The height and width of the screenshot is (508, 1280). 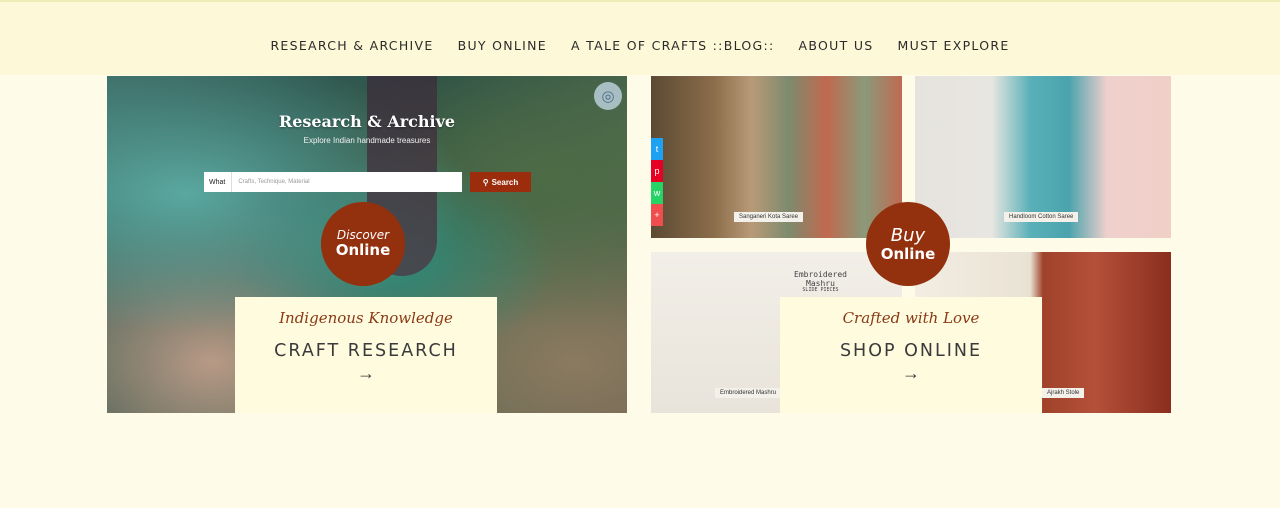 What do you see at coordinates (505, 182) in the screenshot?
I see `search-button-label: Search` at bounding box center [505, 182].